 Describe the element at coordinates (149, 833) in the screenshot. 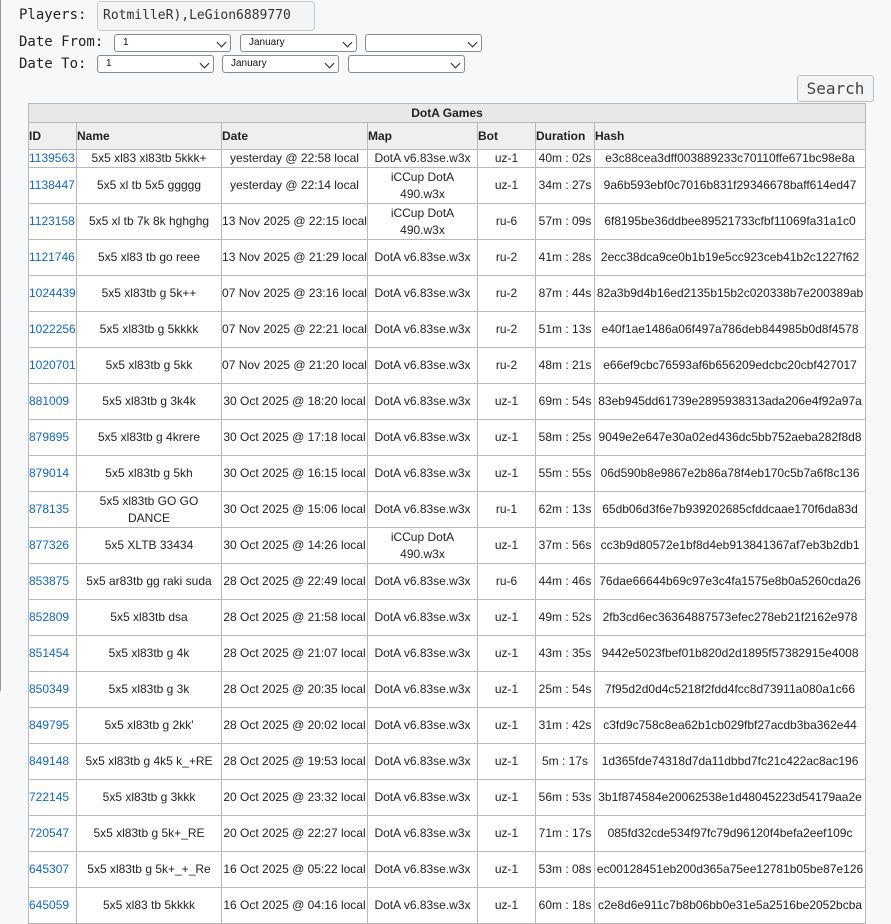

I see `cell-name: 5x5 xl83tb g 5k+_RE` at that location.